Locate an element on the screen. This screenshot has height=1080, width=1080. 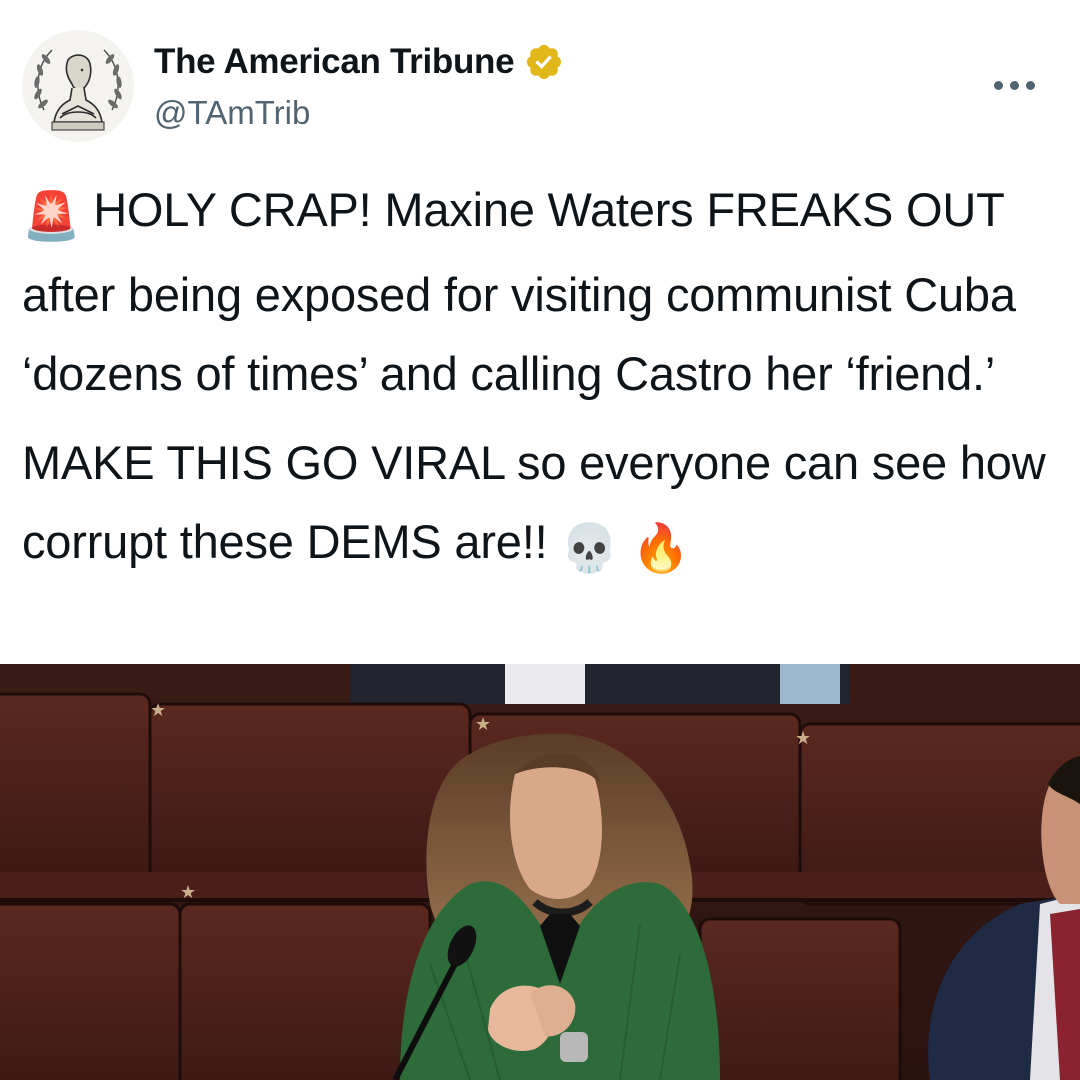
verified-badge-icon is located at coordinates (544, 62).